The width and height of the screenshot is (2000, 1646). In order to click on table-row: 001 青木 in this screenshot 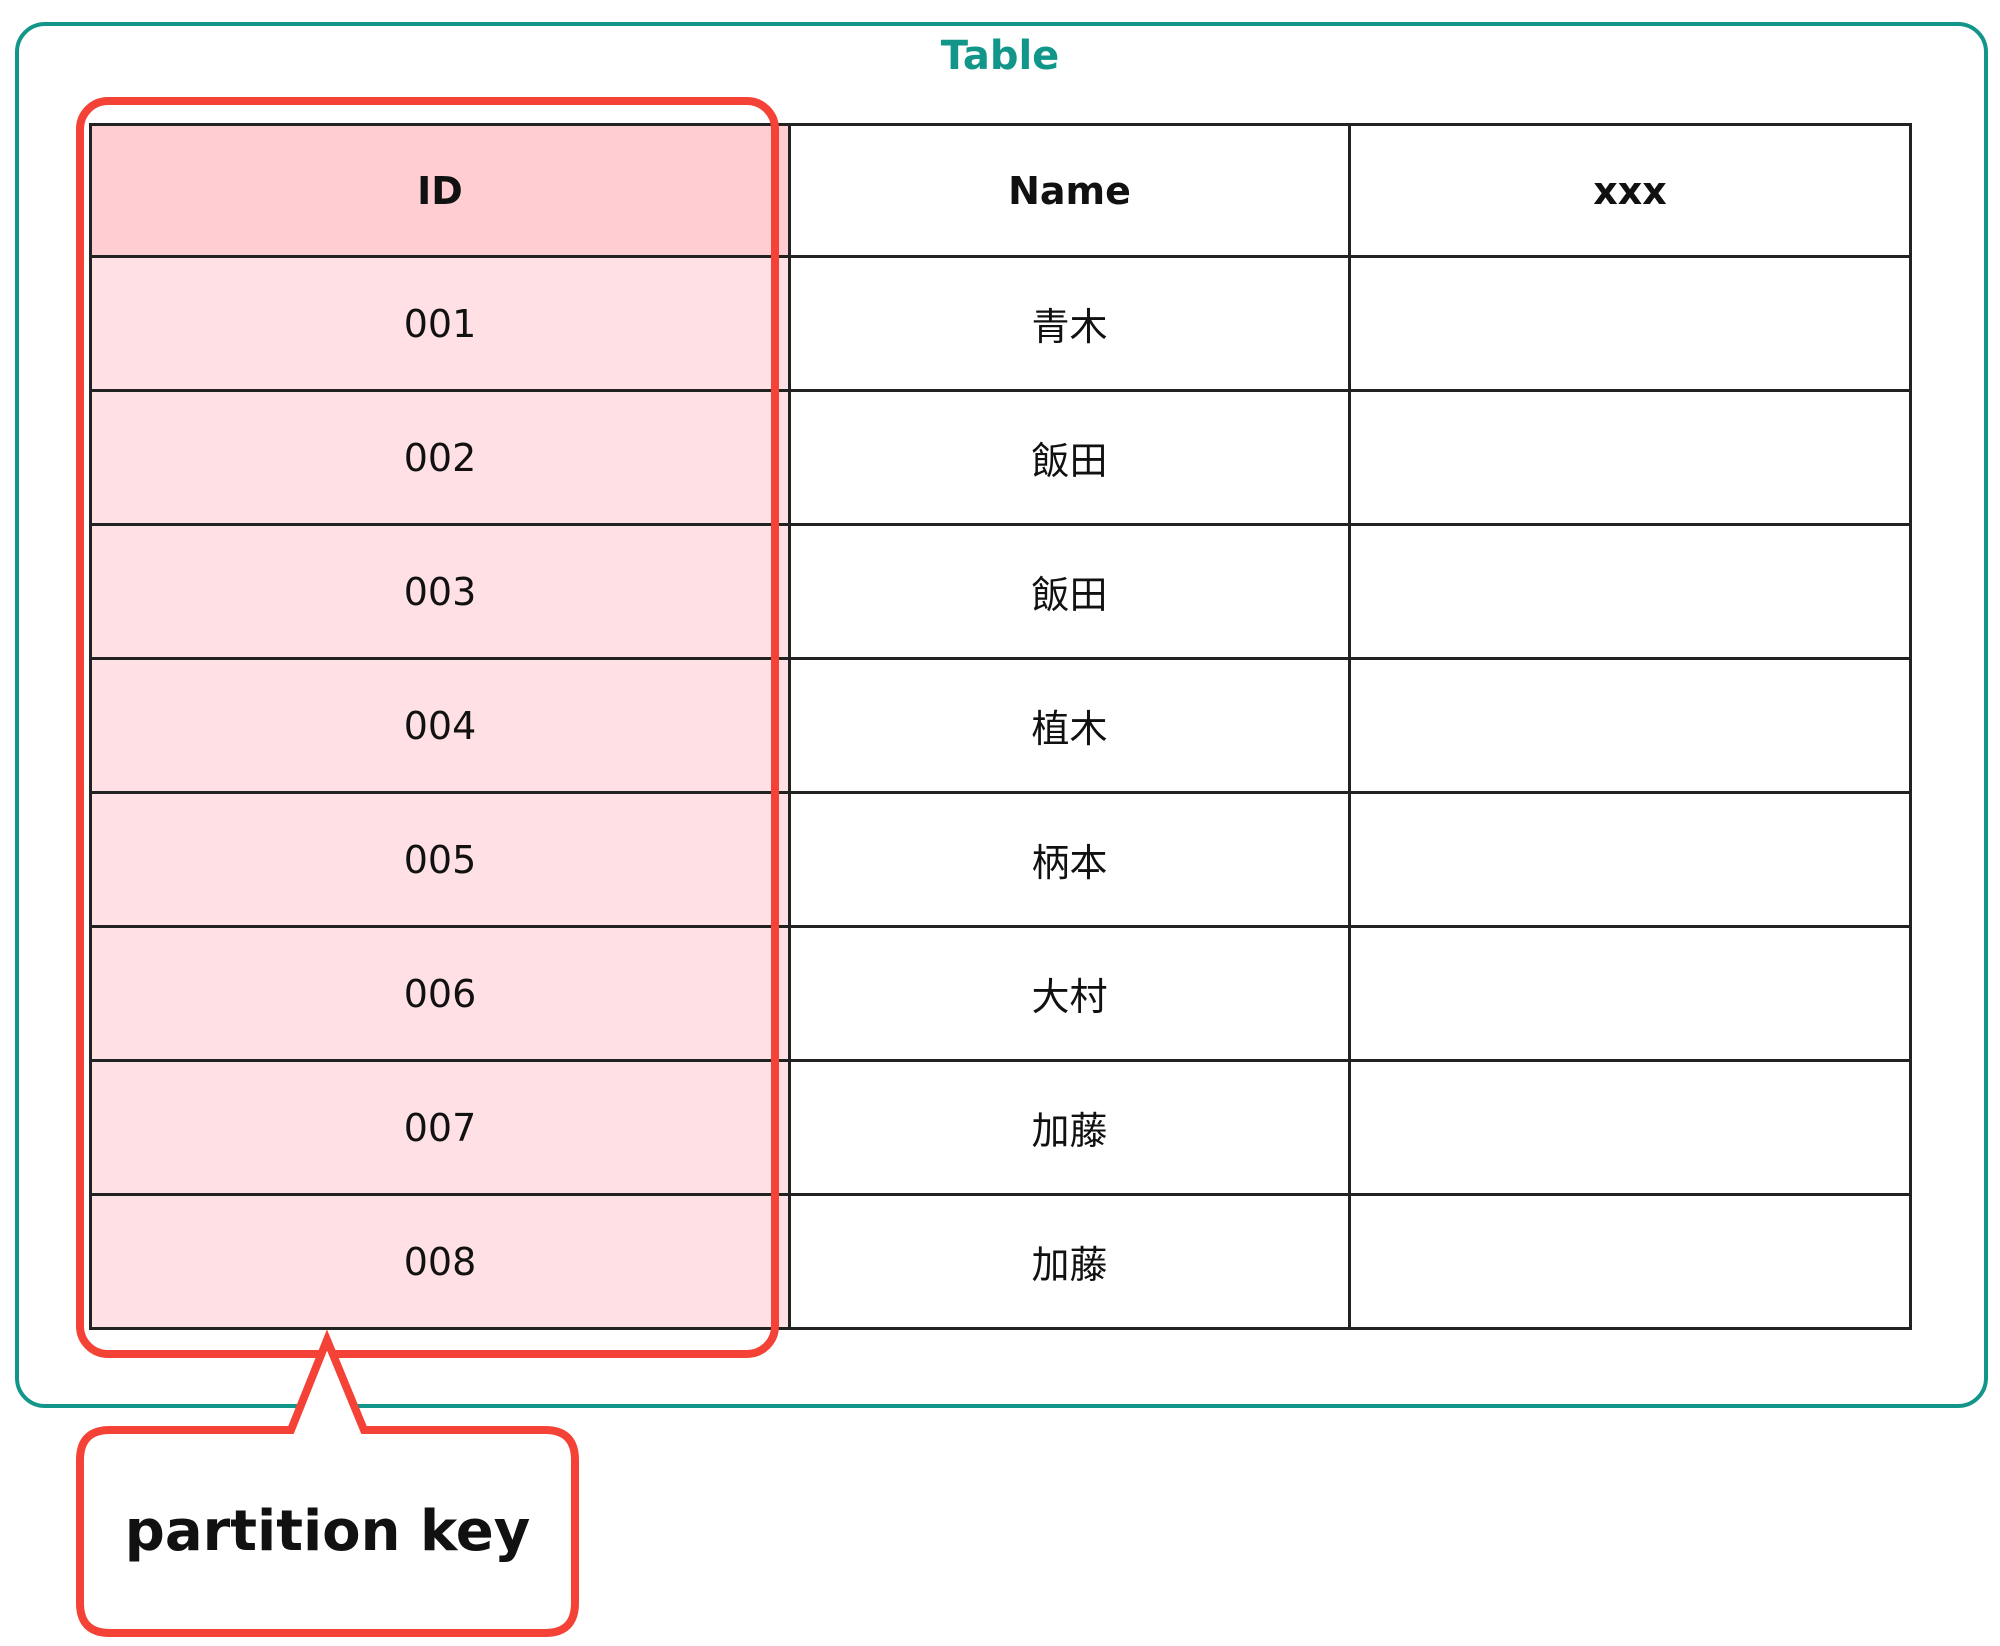, I will do `click(1000, 323)`.